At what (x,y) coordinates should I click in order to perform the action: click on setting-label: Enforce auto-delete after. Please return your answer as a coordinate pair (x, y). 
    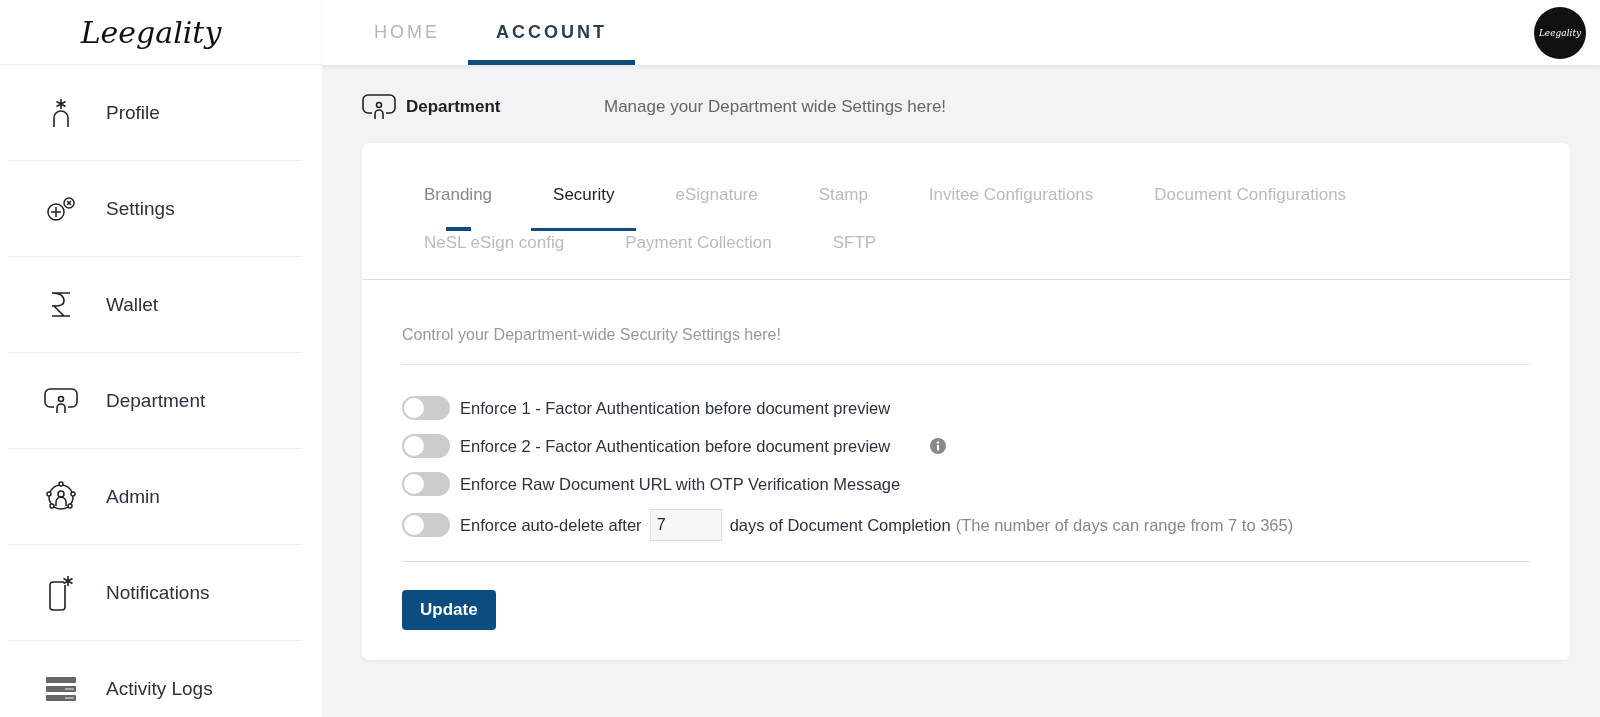
    Looking at the image, I should click on (551, 525).